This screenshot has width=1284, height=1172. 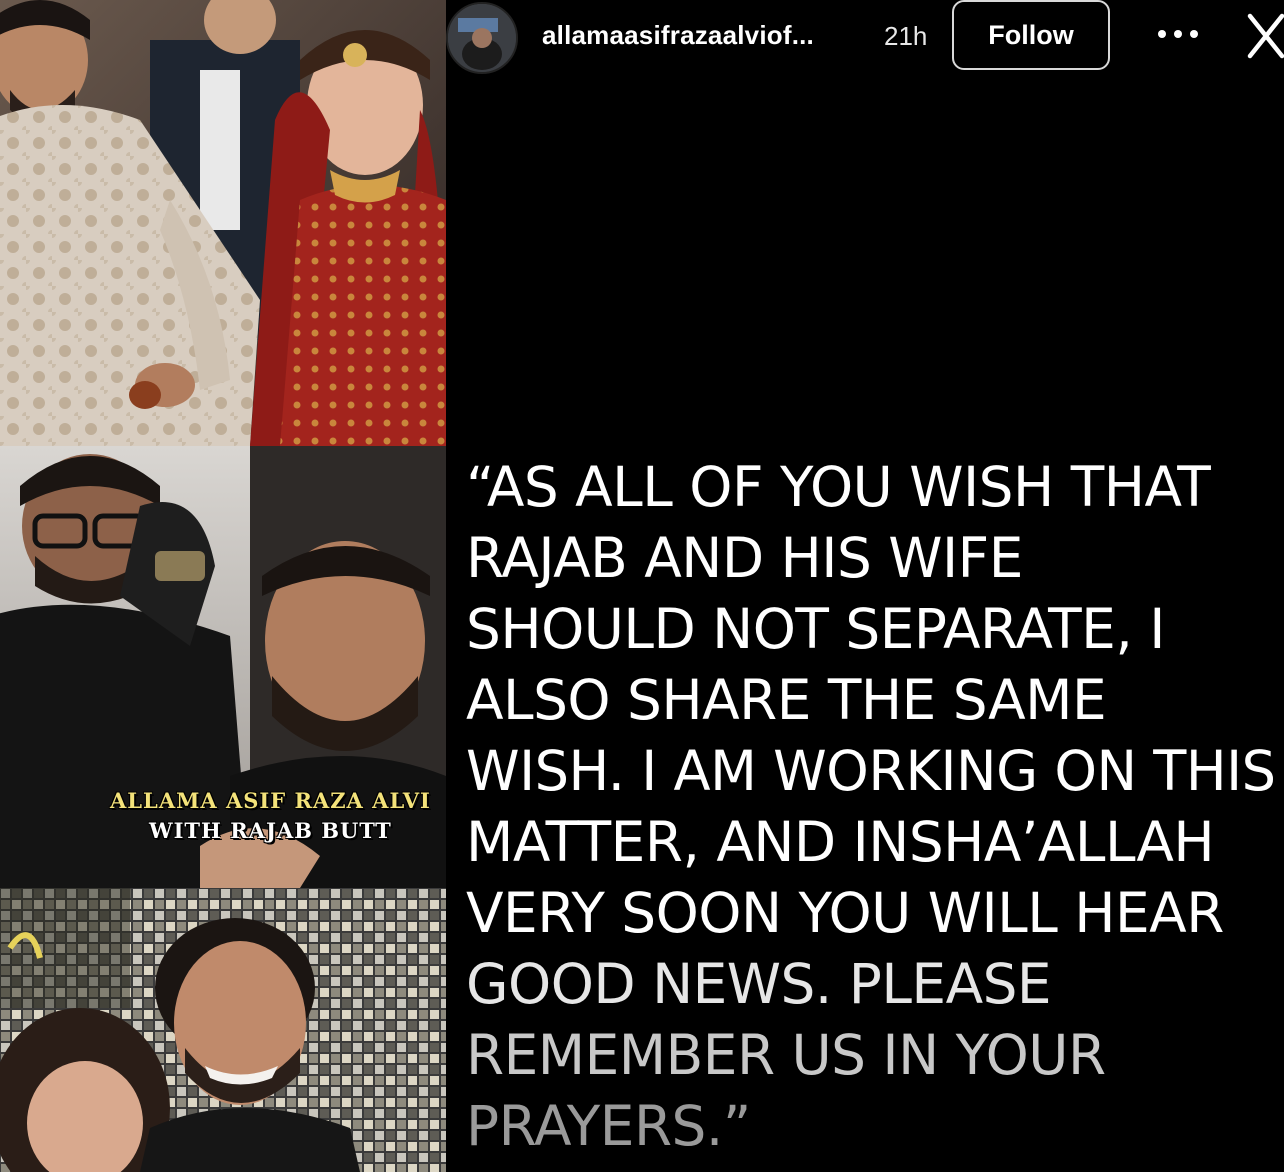 I want to click on interview-photo: ALLAMA ASIF RAZA ALVI WITH RAJAB BUTT, so click(x=223, y=667).